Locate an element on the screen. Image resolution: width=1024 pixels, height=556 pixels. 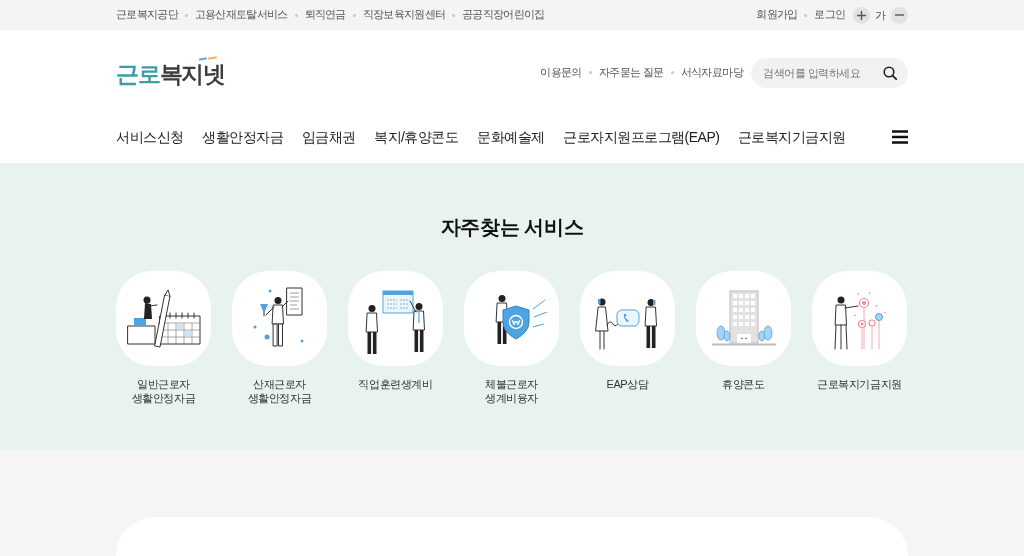
font-increase-button is located at coordinates (862, 15).